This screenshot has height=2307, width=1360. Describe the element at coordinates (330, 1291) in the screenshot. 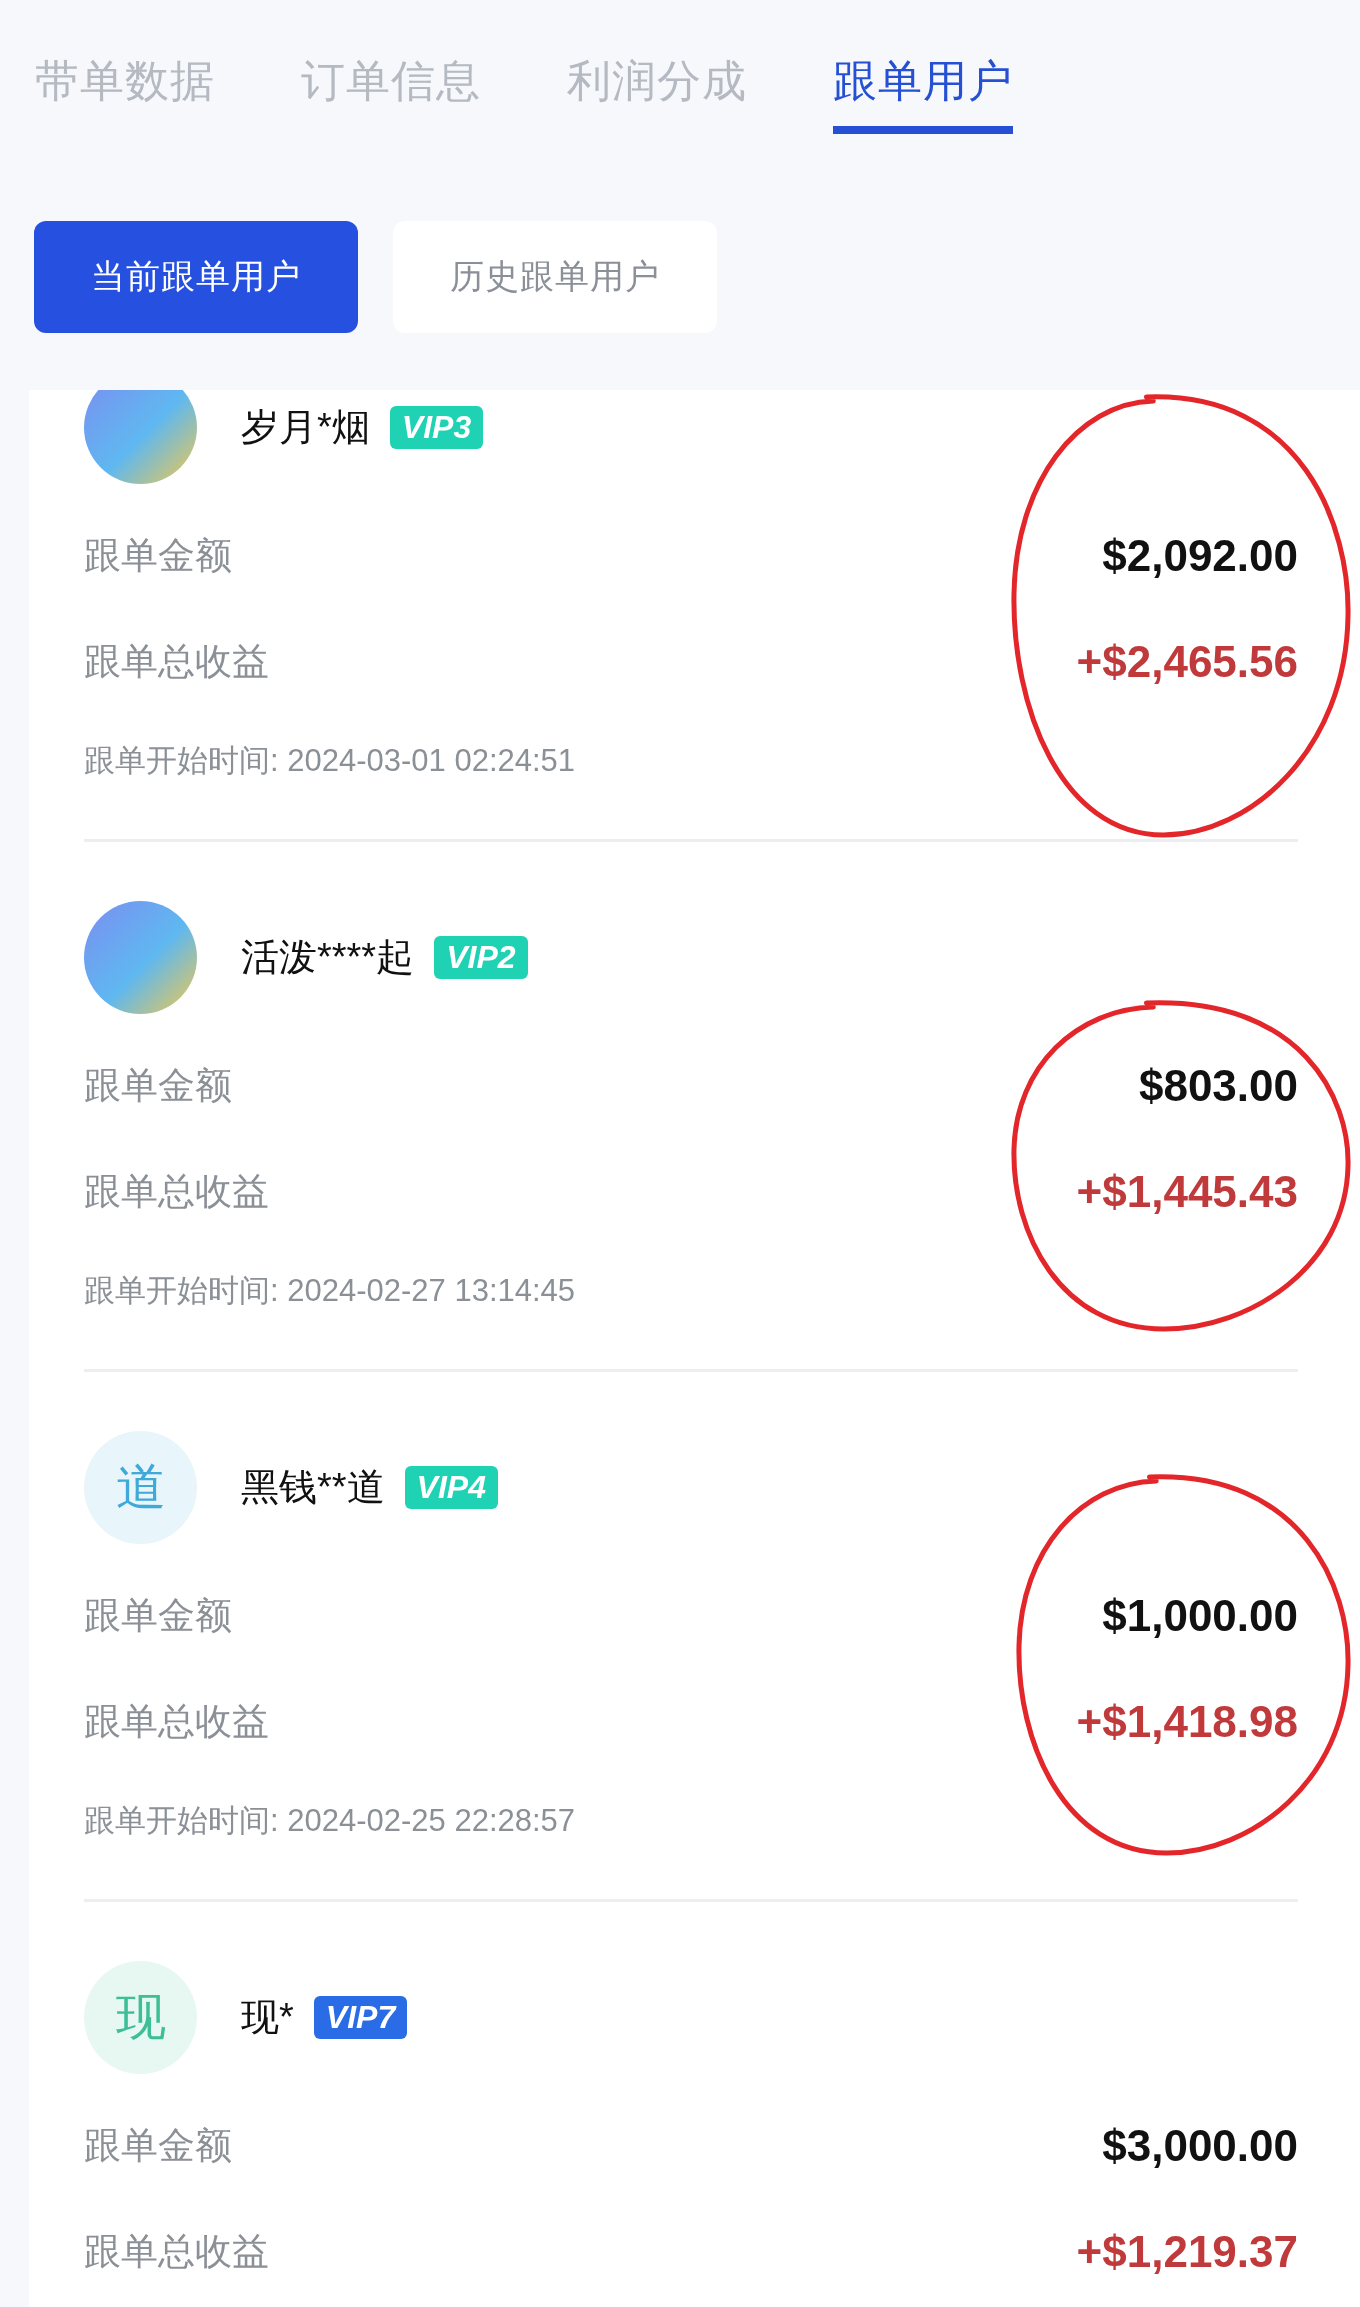

I see `start-time: 跟单开始时间: 2024-02-27 13:14:45` at that location.